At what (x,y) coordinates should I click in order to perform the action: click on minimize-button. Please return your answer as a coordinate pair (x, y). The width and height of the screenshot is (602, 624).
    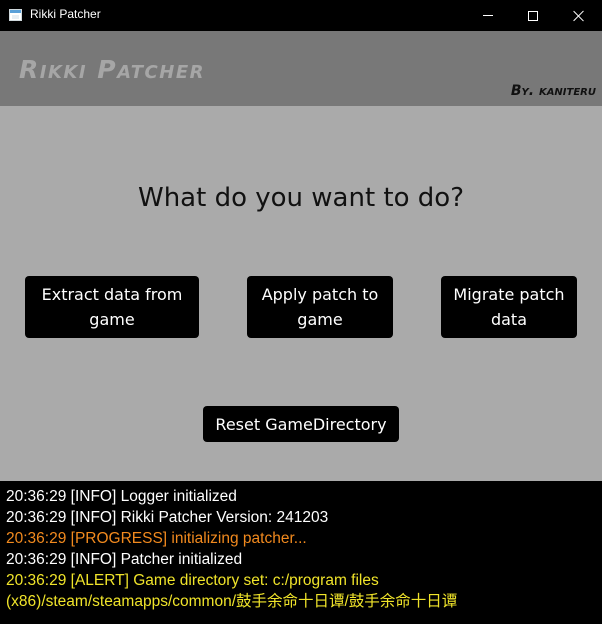
    Looking at the image, I should click on (488, 15).